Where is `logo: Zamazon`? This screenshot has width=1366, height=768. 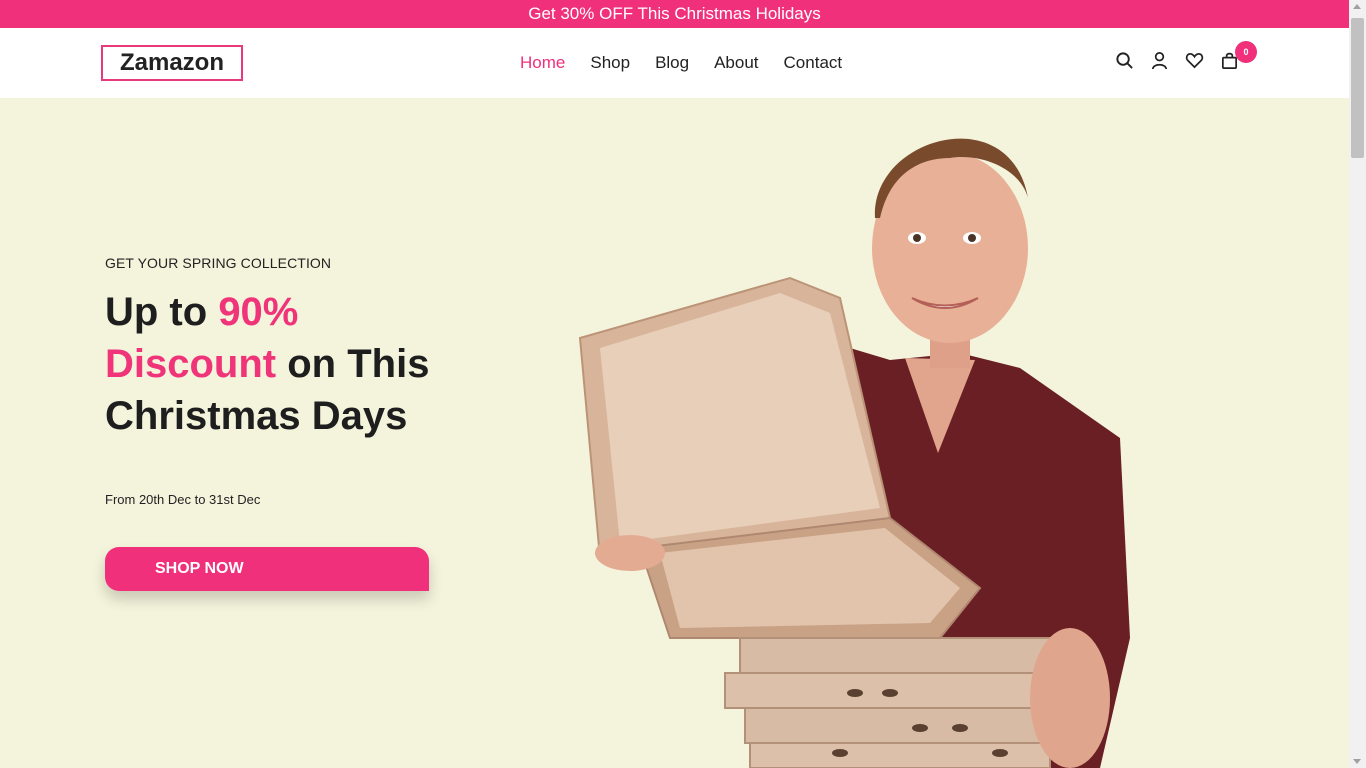 logo: Zamazon is located at coordinates (172, 63).